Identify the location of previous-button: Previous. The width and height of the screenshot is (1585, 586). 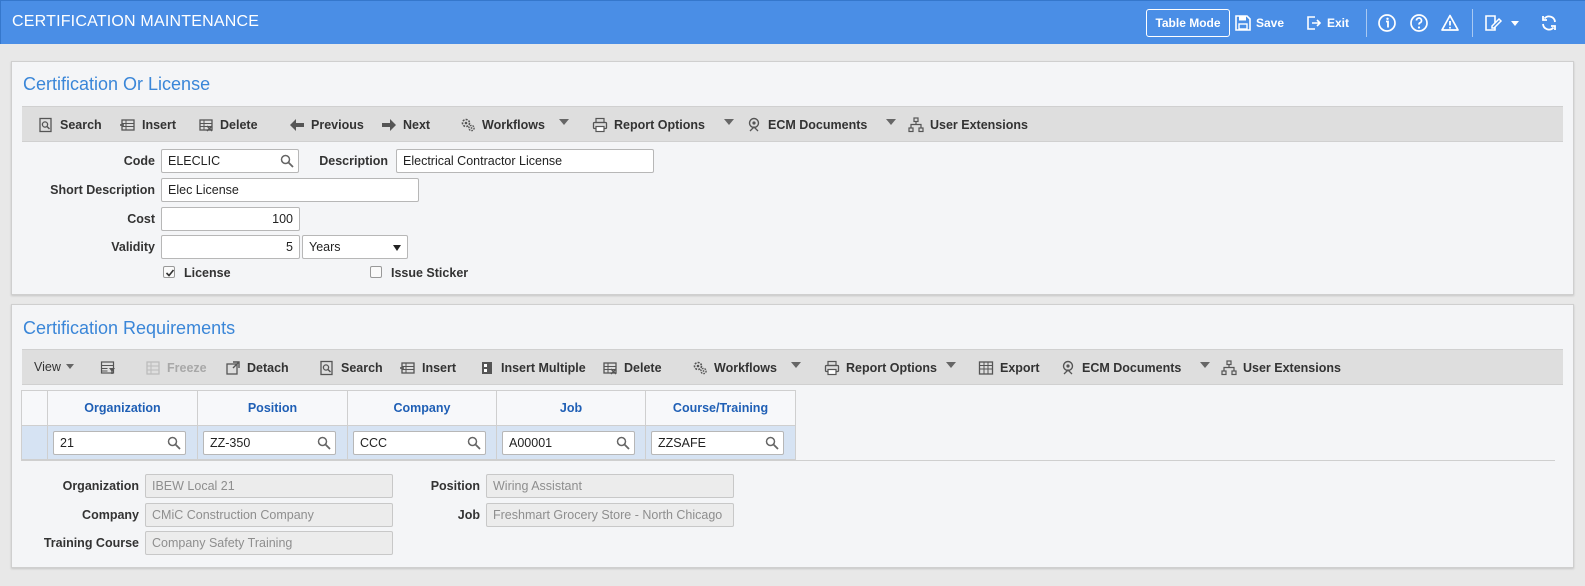
(326, 125).